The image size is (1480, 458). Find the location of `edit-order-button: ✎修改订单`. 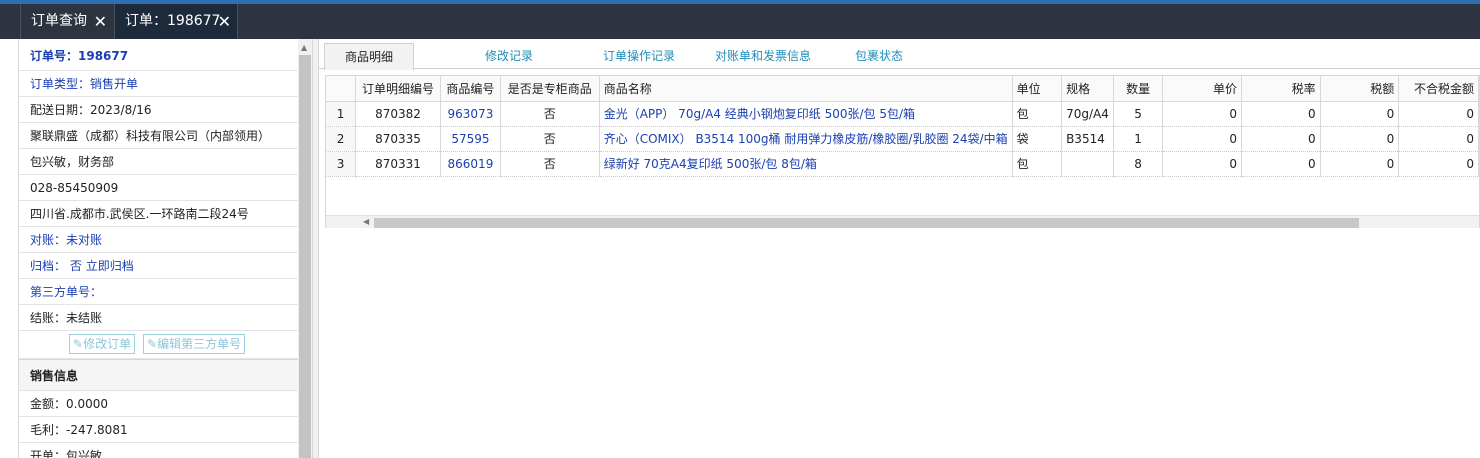

edit-order-button: ✎修改订单 is located at coordinates (102, 344).